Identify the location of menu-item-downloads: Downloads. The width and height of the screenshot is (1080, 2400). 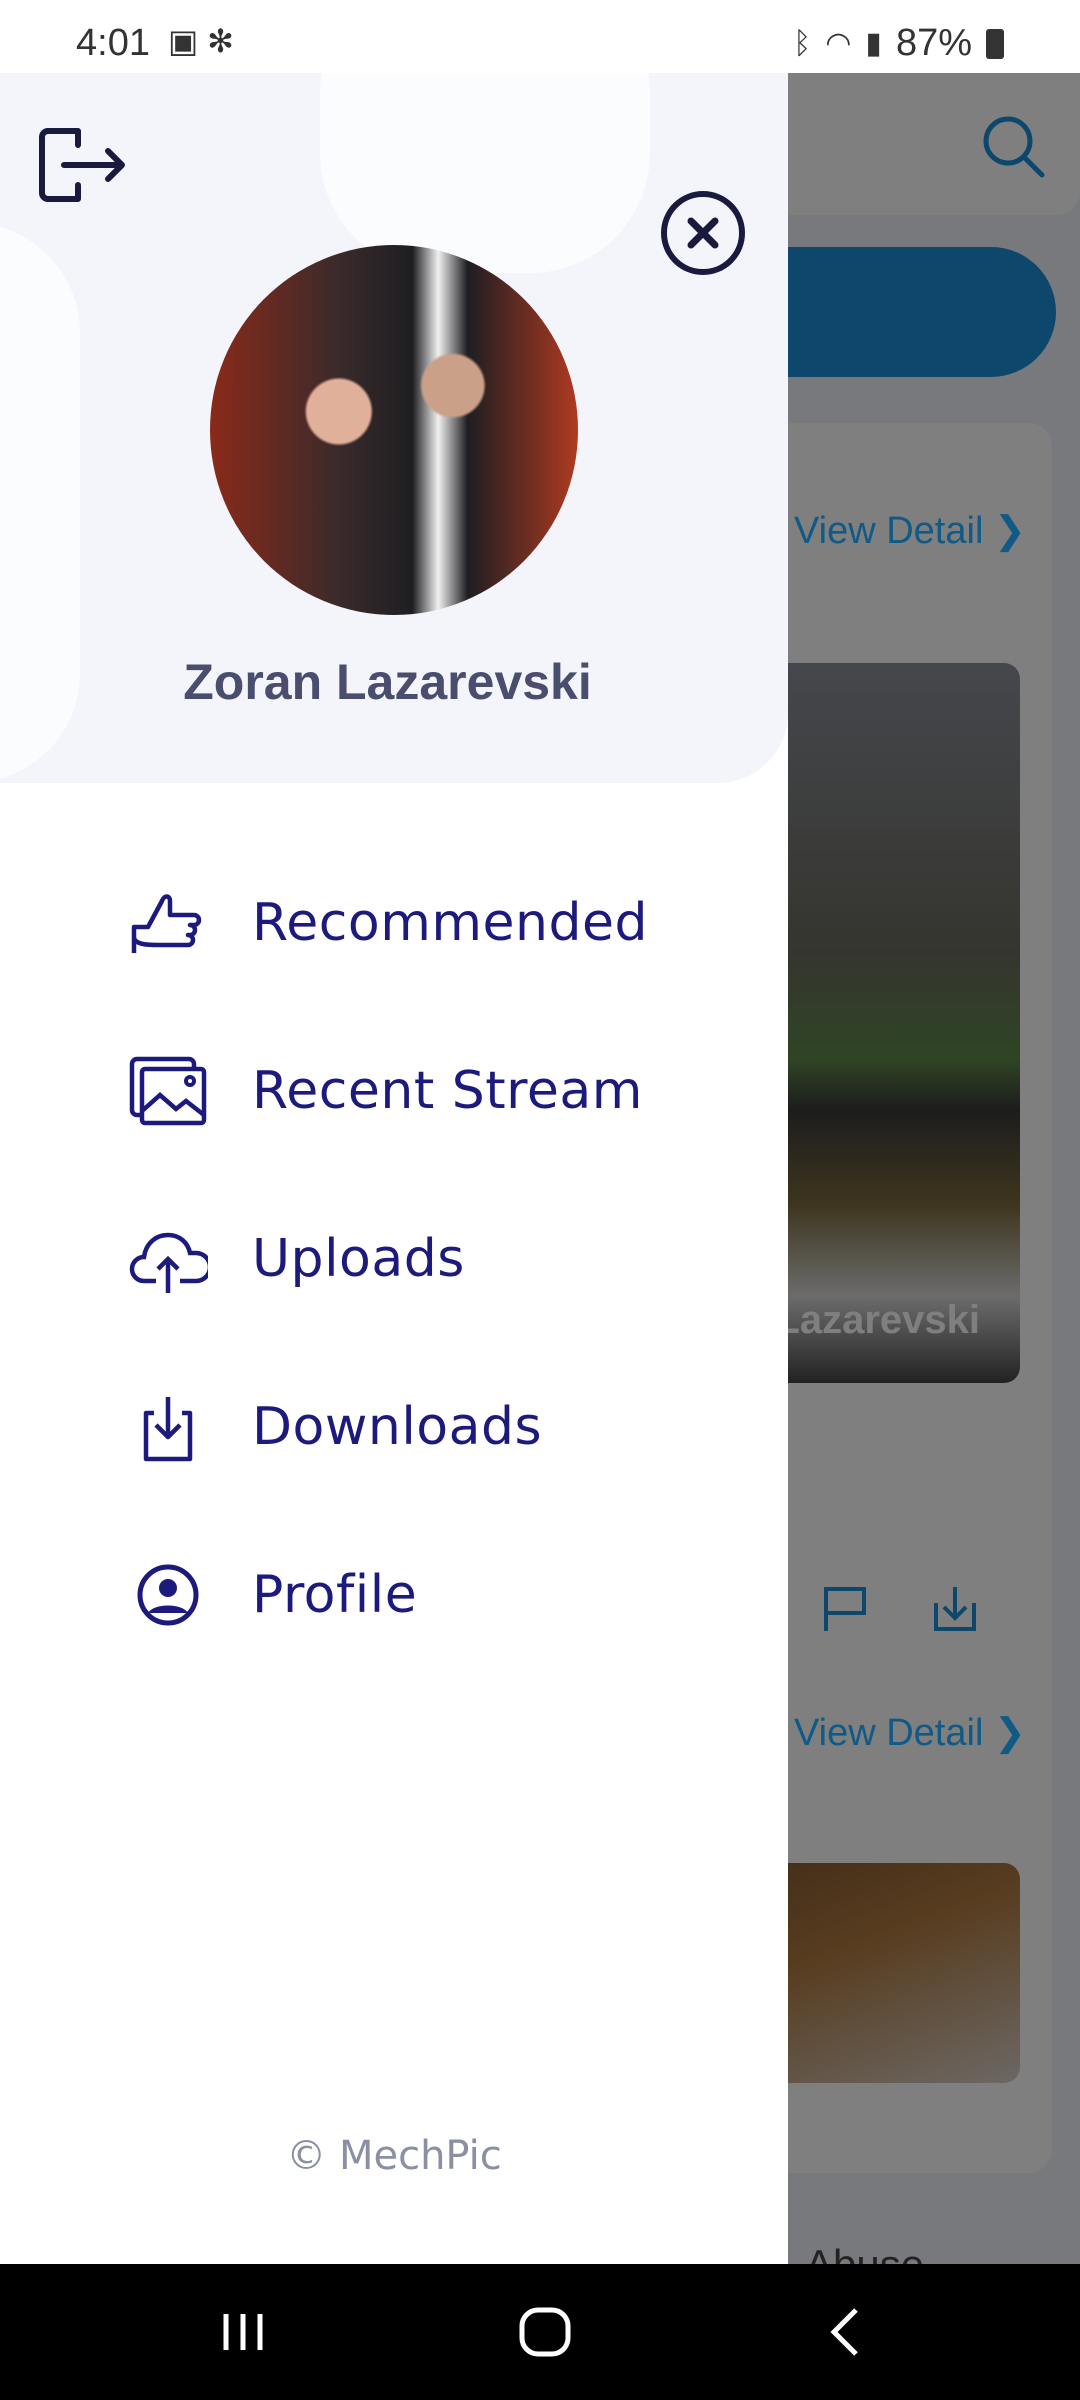
(394, 1427).